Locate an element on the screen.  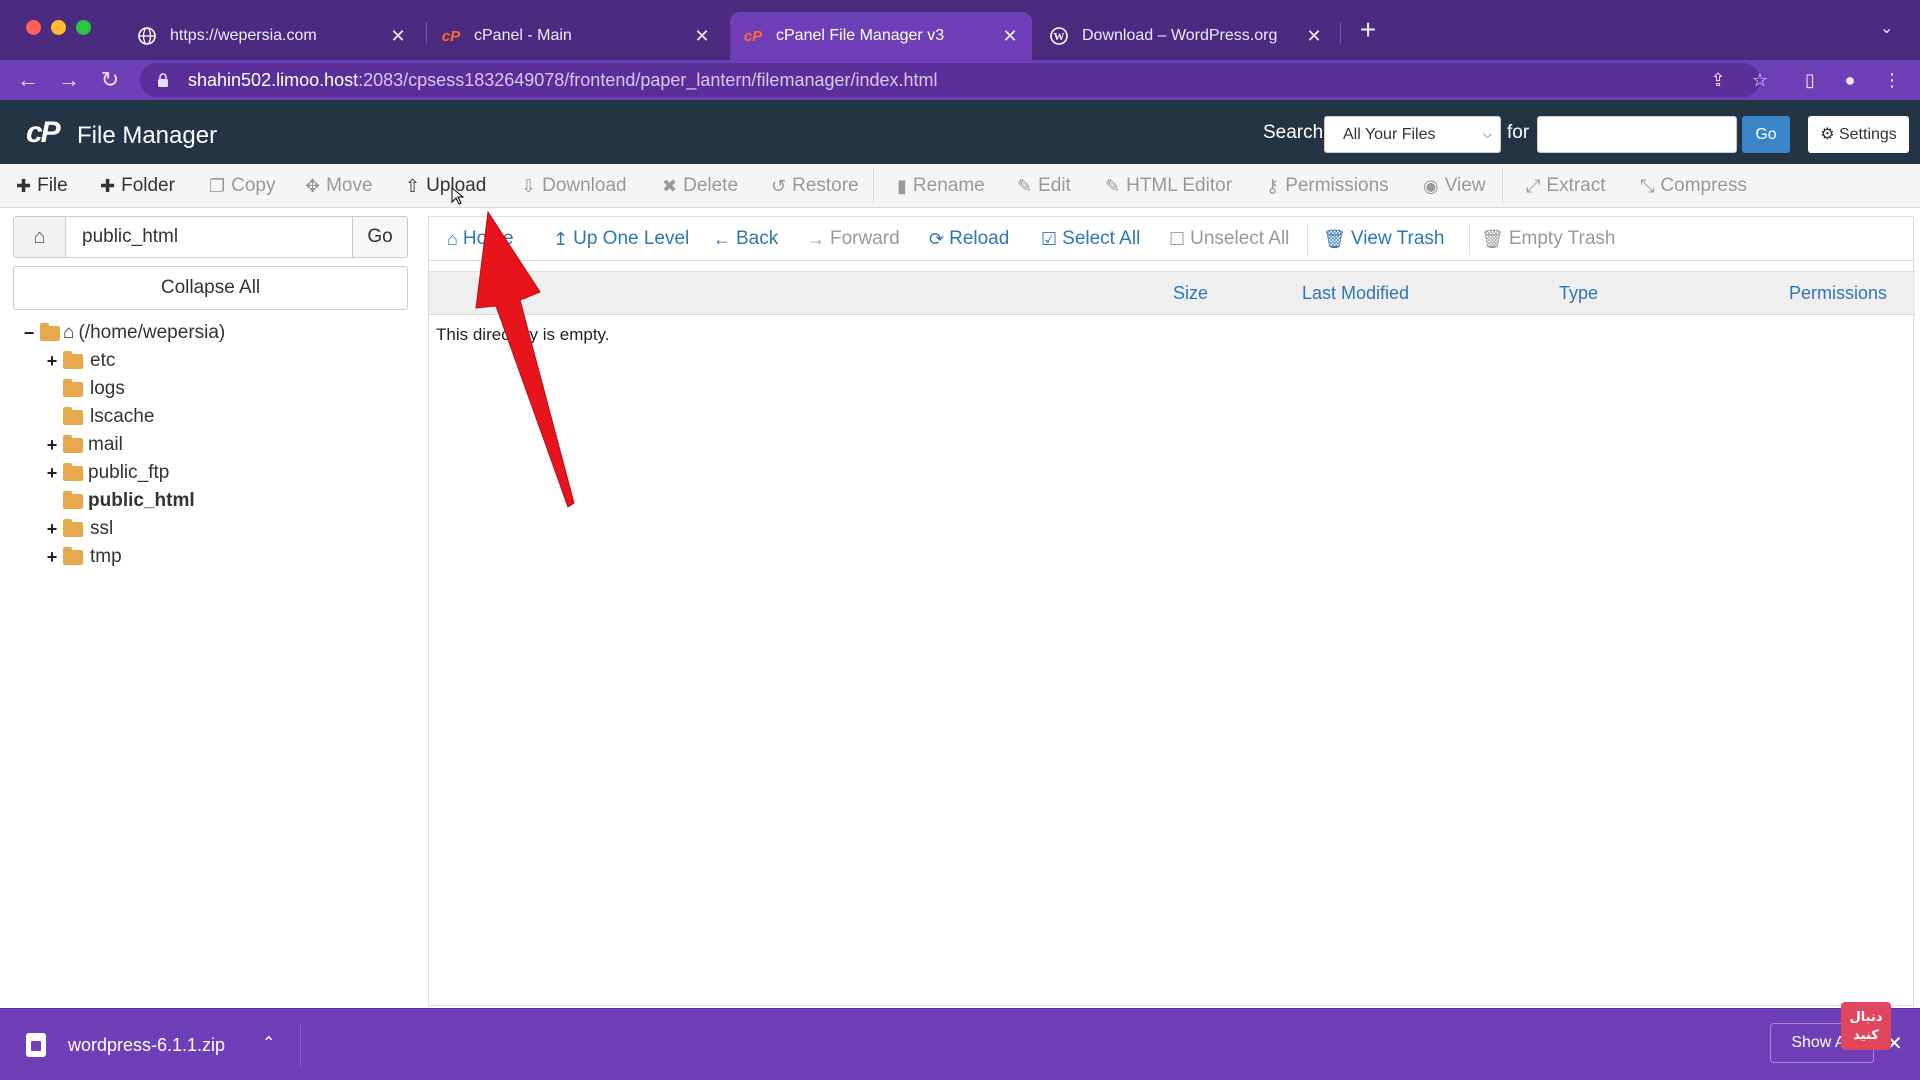
search-input is located at coordinates (1637, 134).